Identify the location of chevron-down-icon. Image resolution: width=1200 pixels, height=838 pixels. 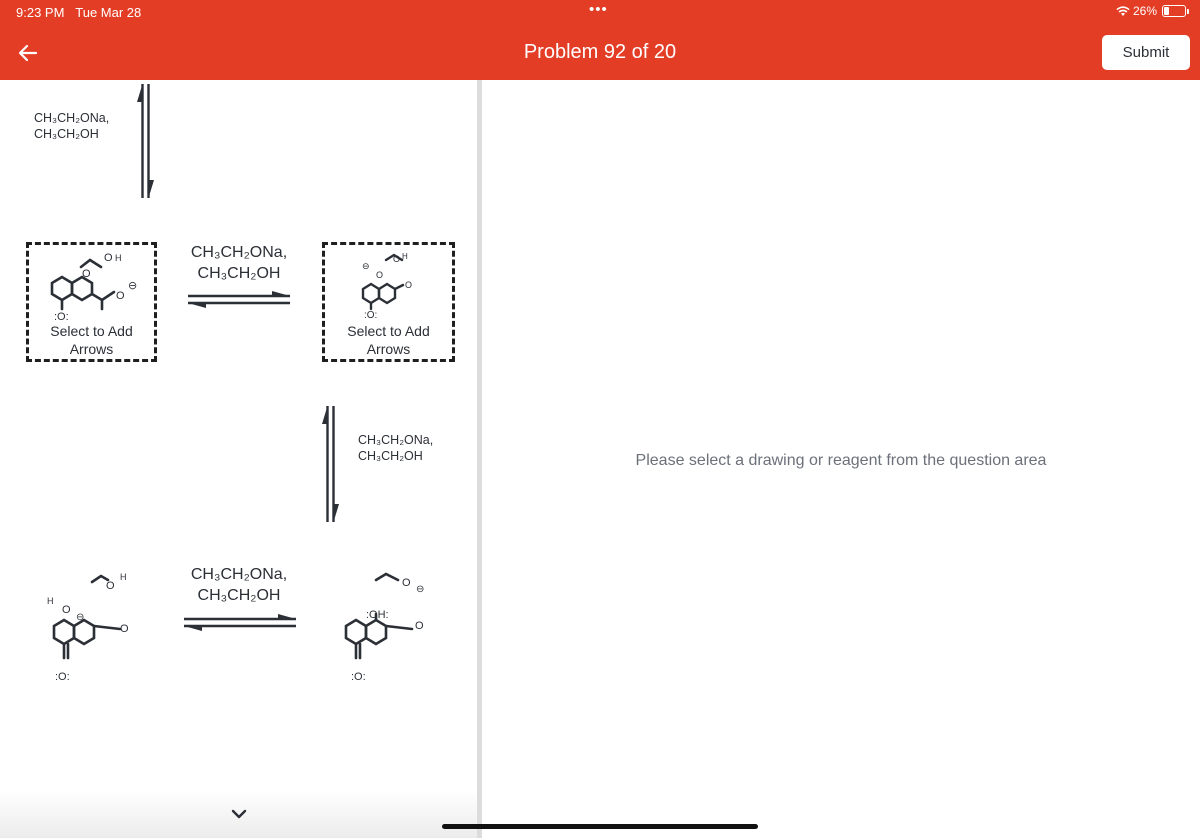
(239, 814).